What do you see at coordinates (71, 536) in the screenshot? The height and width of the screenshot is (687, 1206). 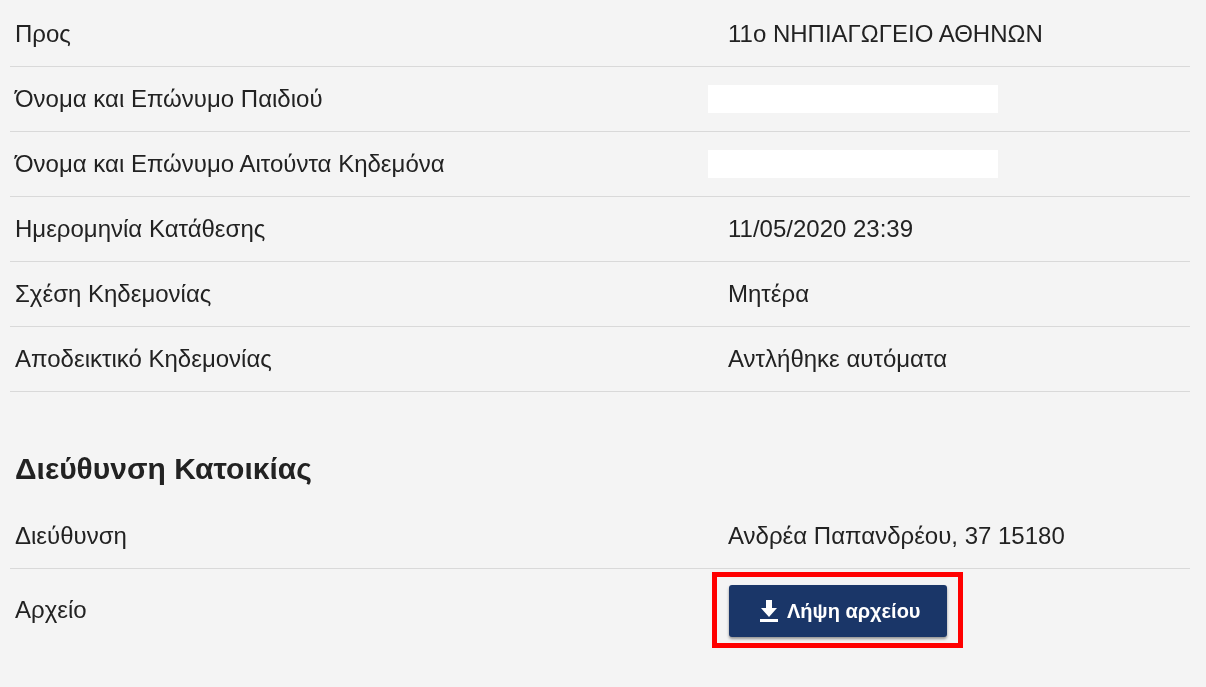 I see `field-label: Διεύθυνση` at bounding box center [71, 536].